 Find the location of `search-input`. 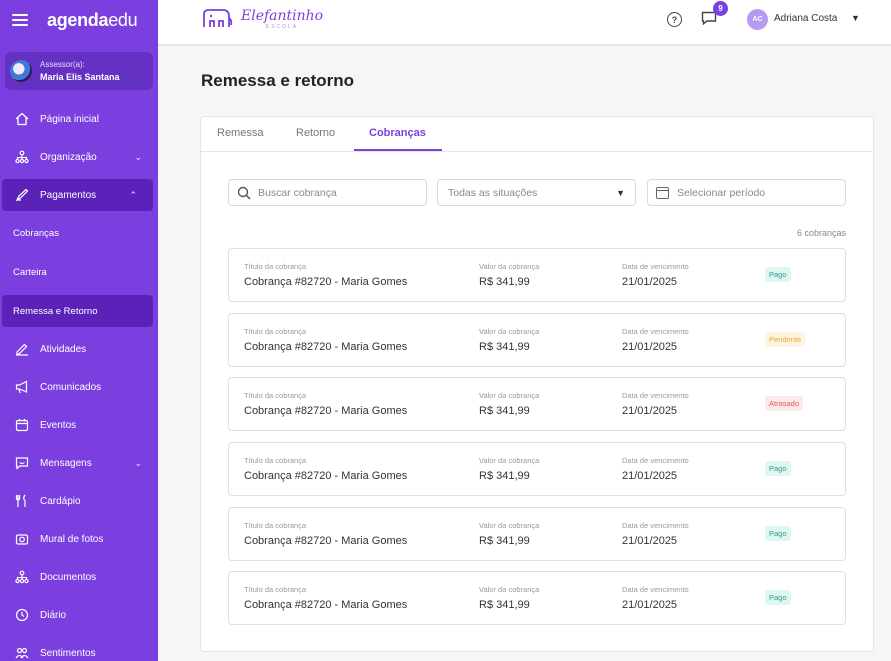

search-input is located at coordinates (333, 192).